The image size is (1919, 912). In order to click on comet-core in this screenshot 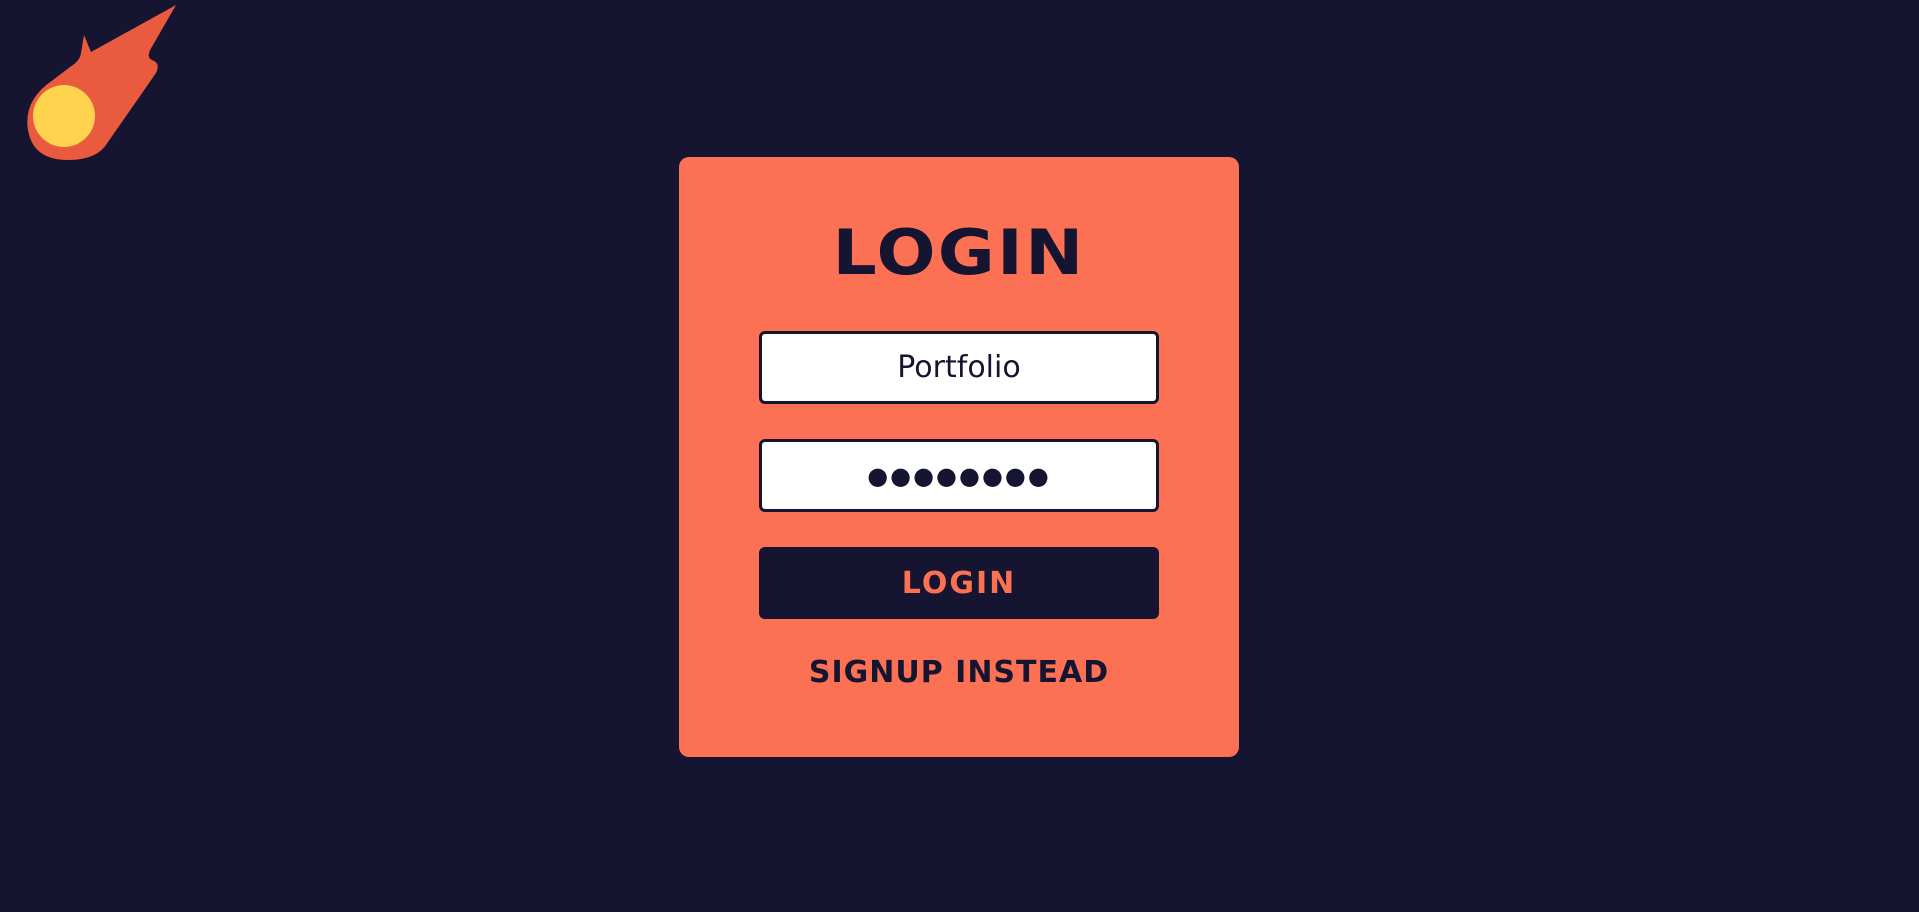, I will do `click(64, 116)`.